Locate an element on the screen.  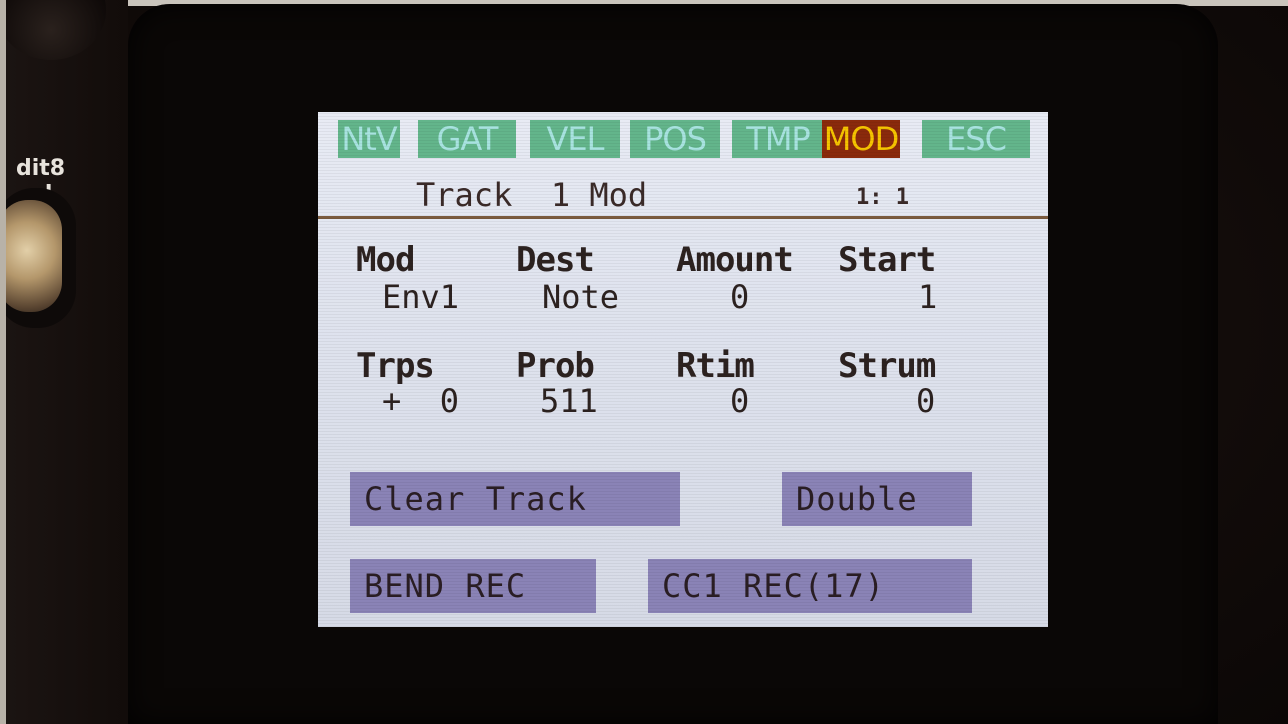
tab-ntv: NtV is located at coordinates (369, 139).